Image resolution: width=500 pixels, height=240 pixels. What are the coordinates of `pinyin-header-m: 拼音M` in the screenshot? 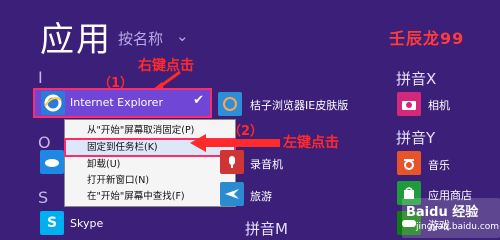 It's located at (266, 229).